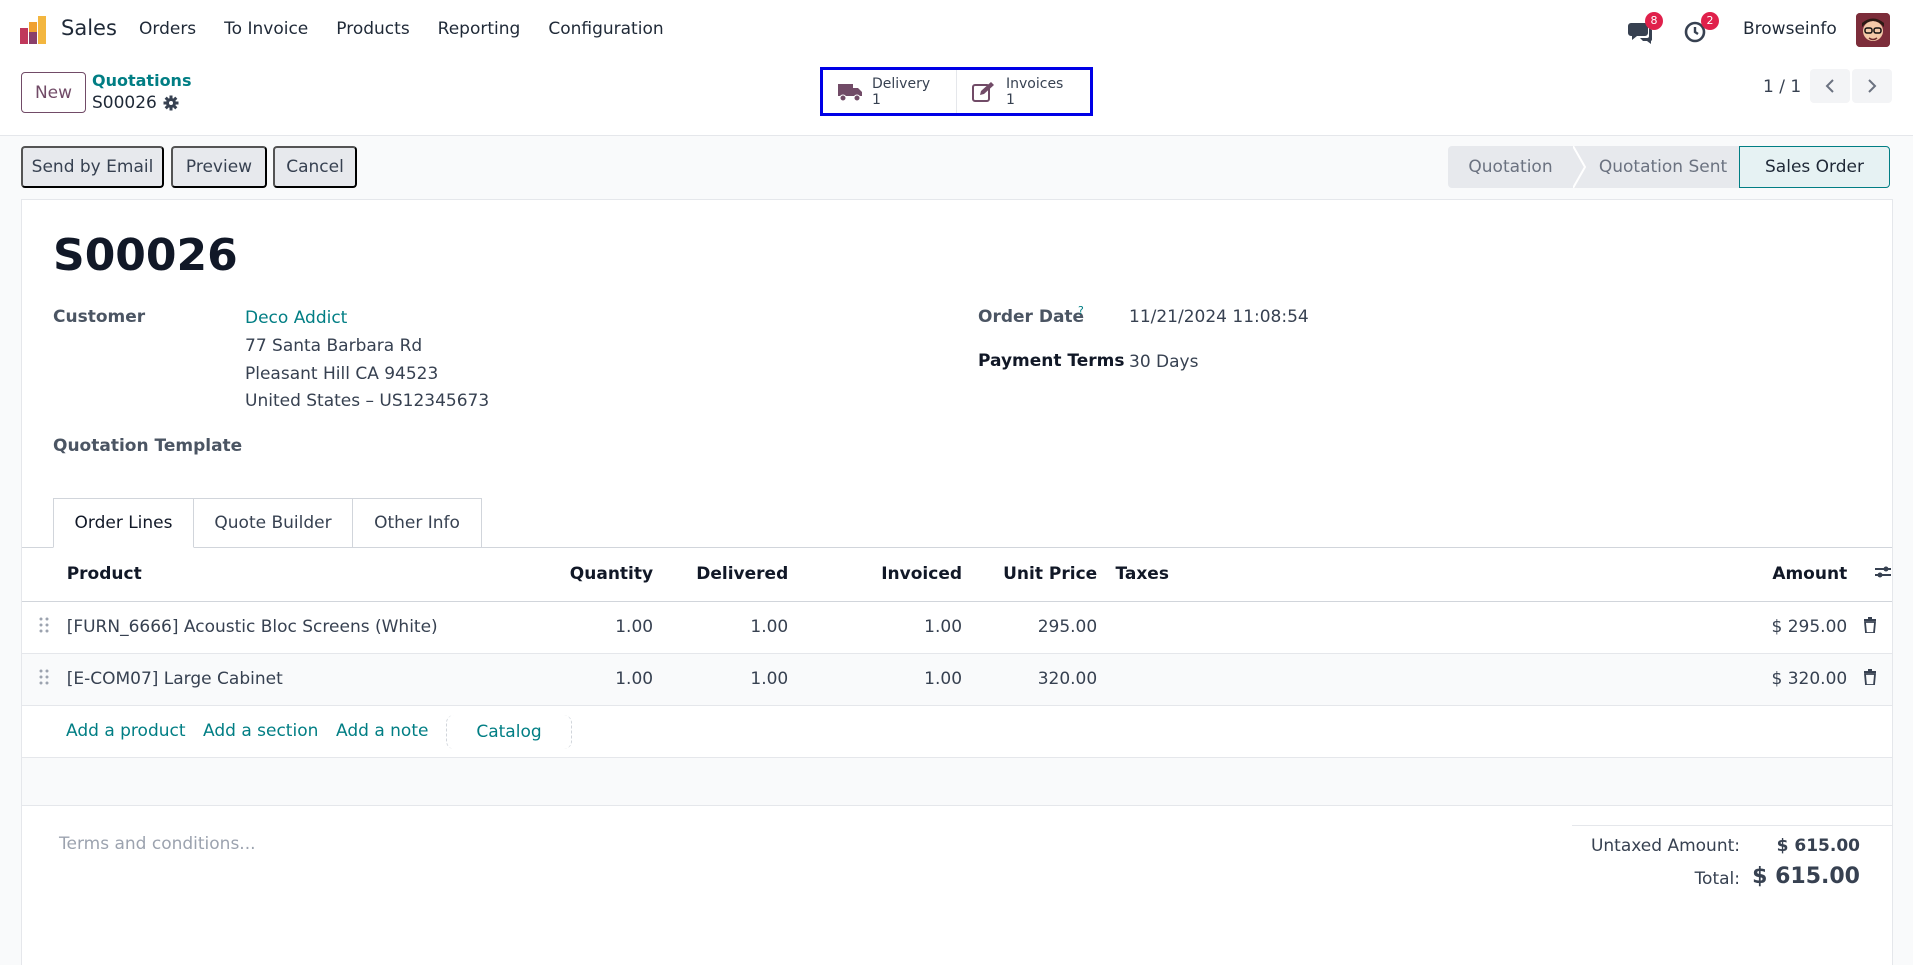  Describe the element at coordinates (367, 401) in the screenshot. I see `address-line-3: United States – US12345673` at that location.